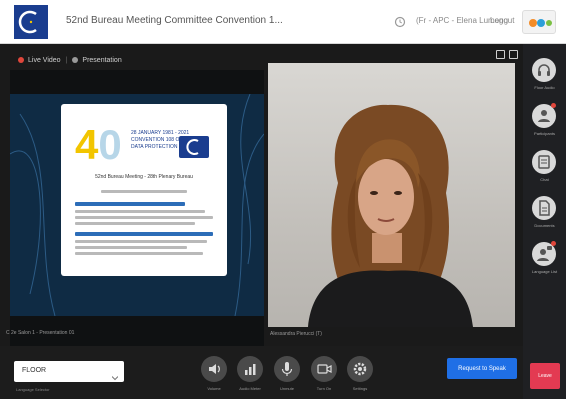 This screenshot has width=566, height=399. What do you see at coordinates (214, 369) in the screenshot?
I see `speaker-icon` at bounding box center [214, 369].